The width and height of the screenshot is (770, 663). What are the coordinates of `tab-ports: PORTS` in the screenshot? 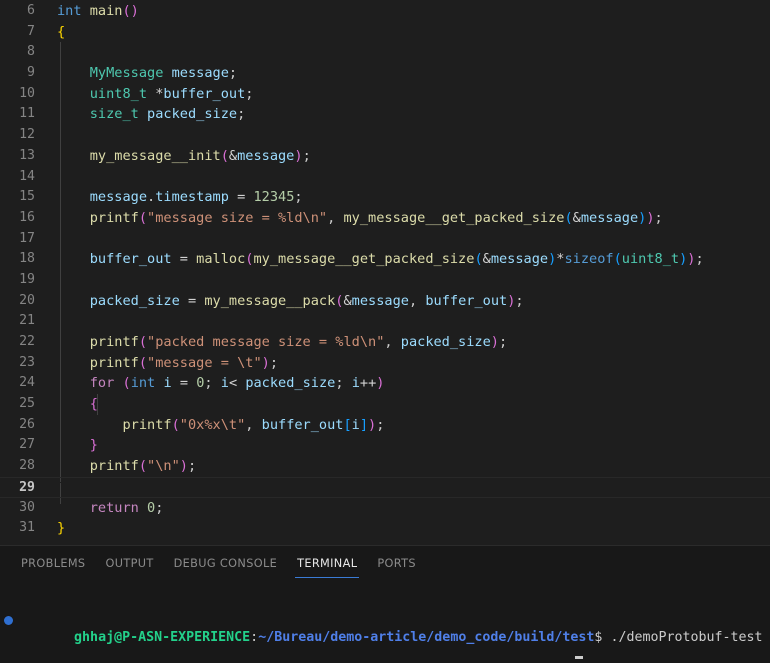 It's located at (396, 563).